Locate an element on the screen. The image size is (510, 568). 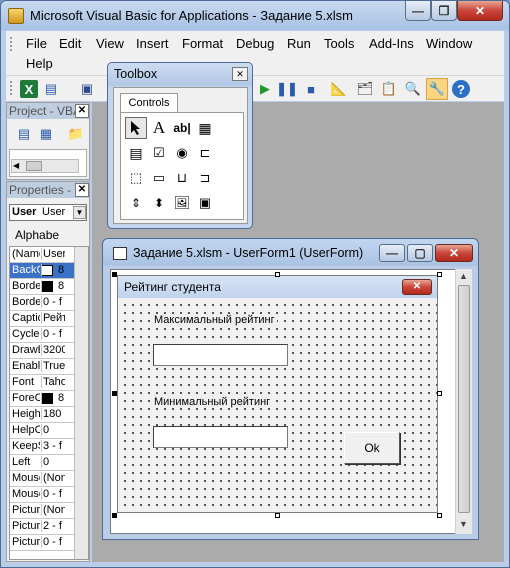
menu-help: Help is located at coordinates (39, 63).